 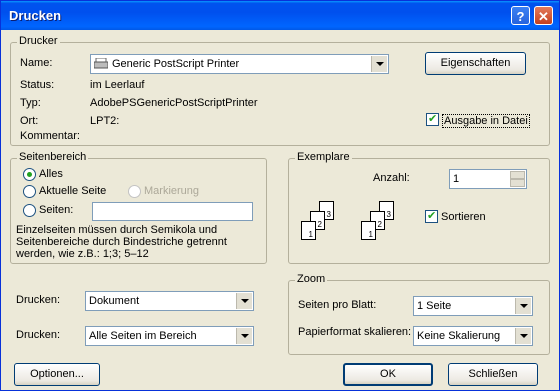 What do you see at coordinates (56, 210) in the screenshot?
I see `pages-label: Seiten:` at bounding box center [56, 210].